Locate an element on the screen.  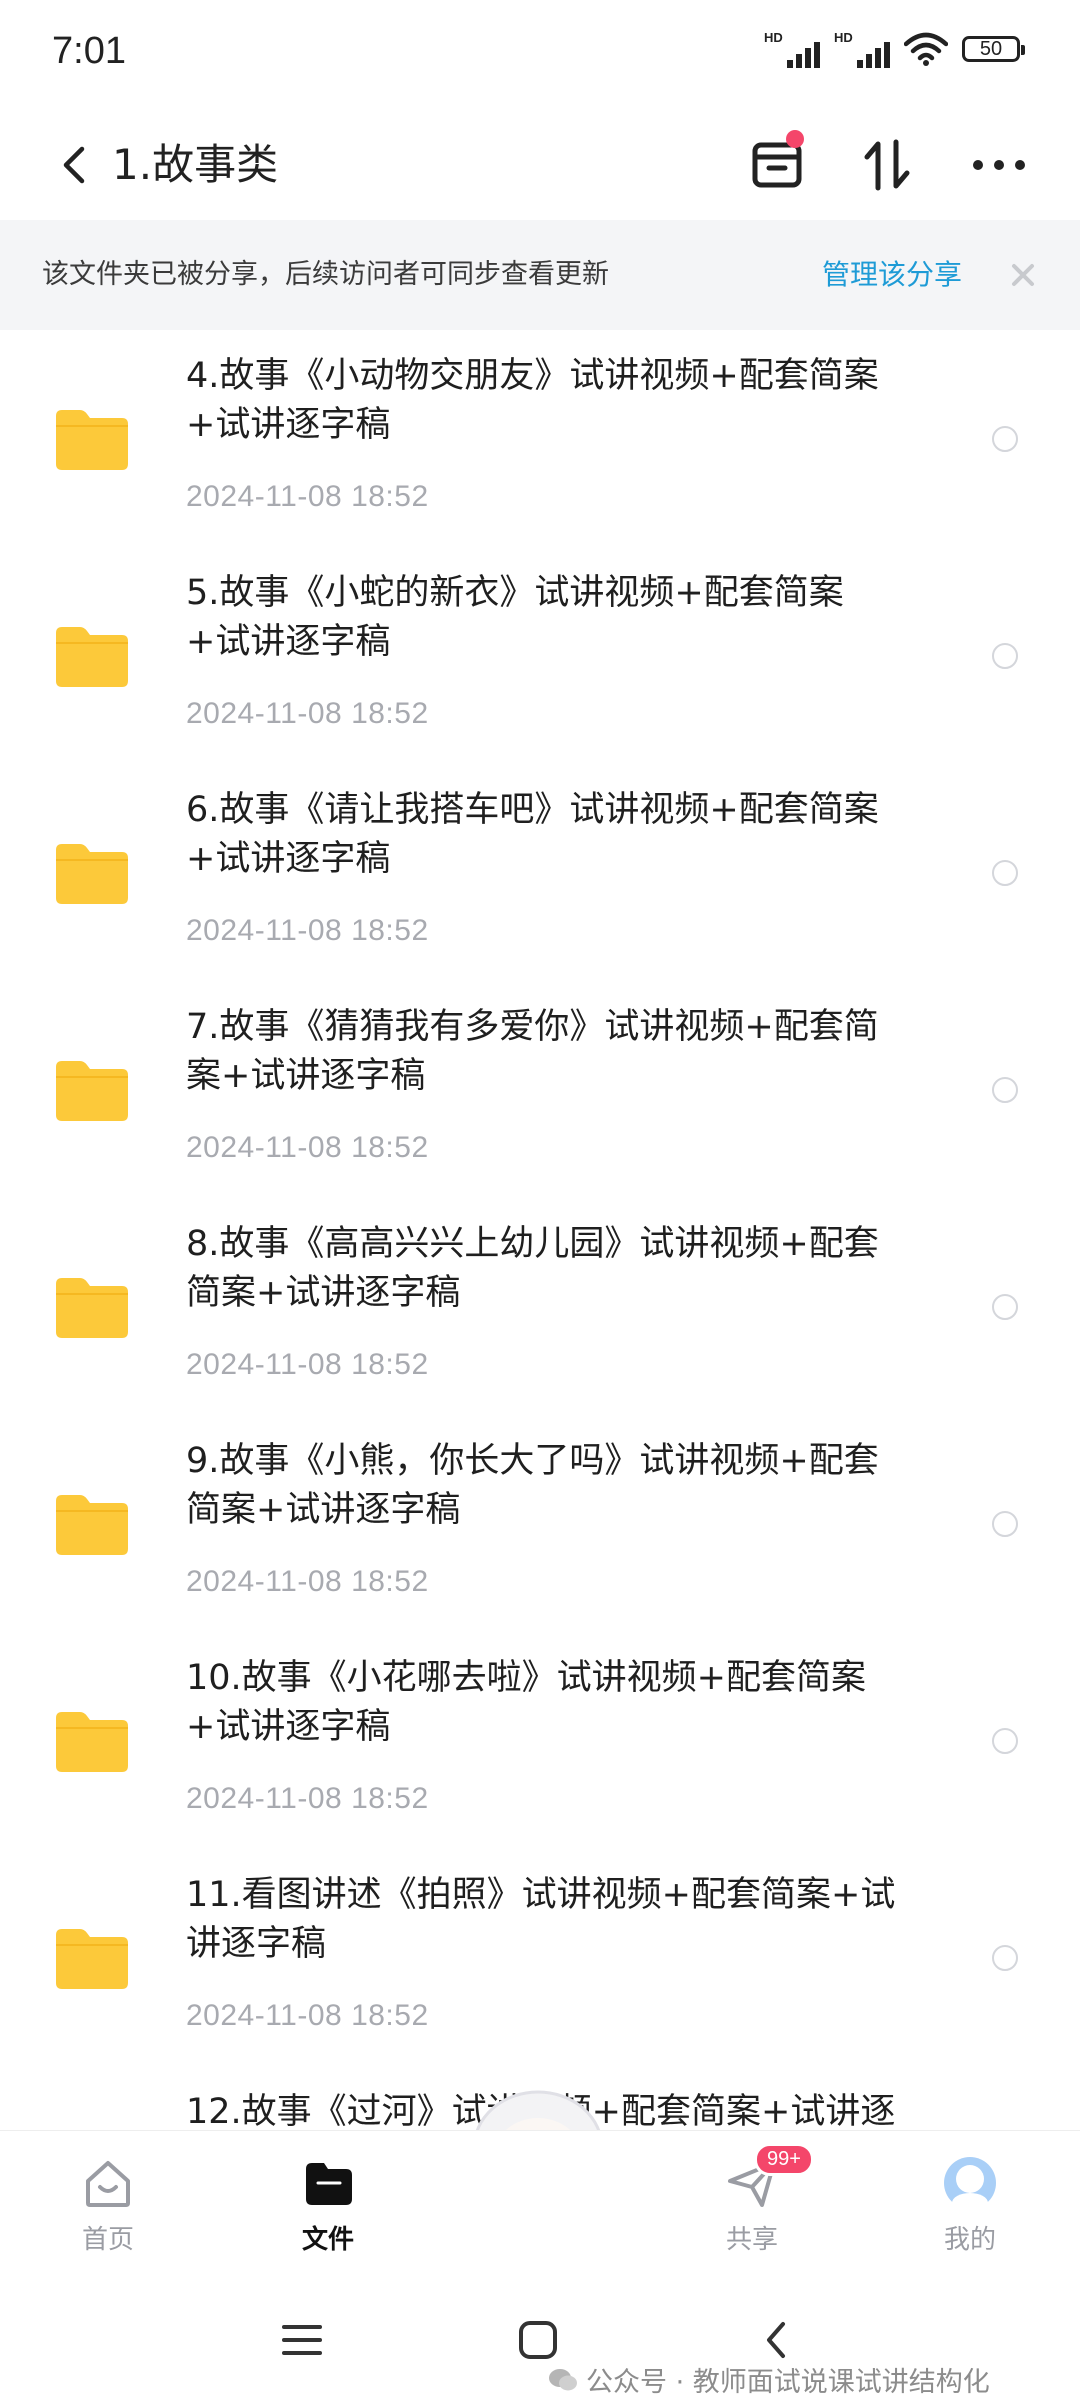
notification-dot is located at coordinates (795, 139).